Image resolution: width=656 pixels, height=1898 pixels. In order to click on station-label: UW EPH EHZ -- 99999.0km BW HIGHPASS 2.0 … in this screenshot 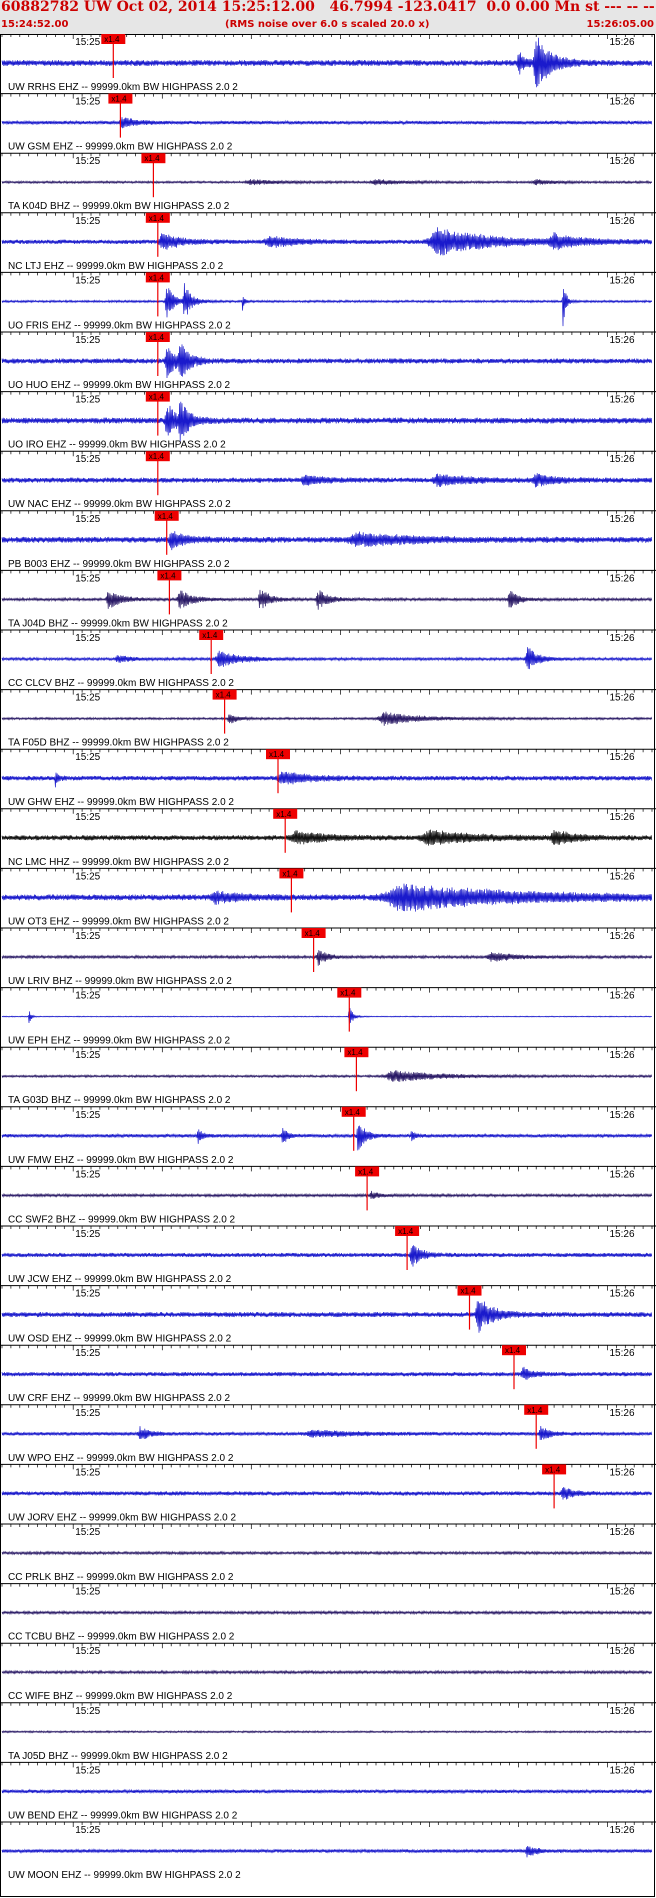, I will do `click(119, 1041)`.